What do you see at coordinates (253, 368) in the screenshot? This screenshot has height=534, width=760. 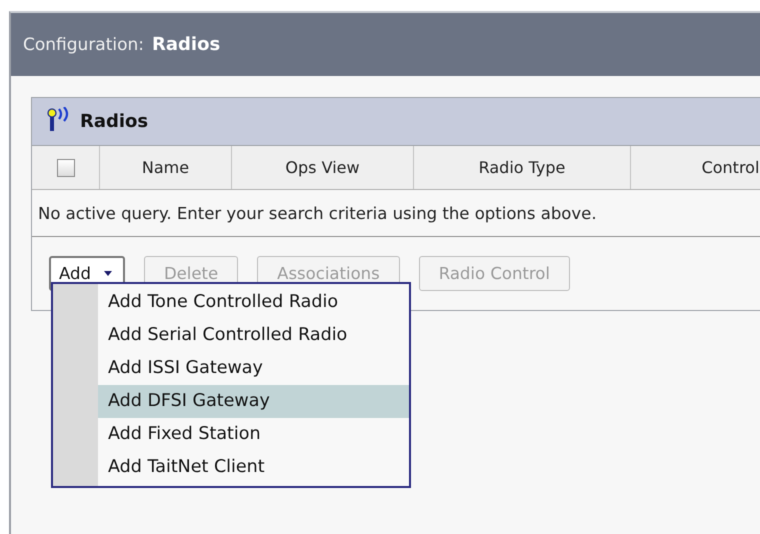 I see `menu-item: Add ISSI Gateway` at bounding box center [253, 368].